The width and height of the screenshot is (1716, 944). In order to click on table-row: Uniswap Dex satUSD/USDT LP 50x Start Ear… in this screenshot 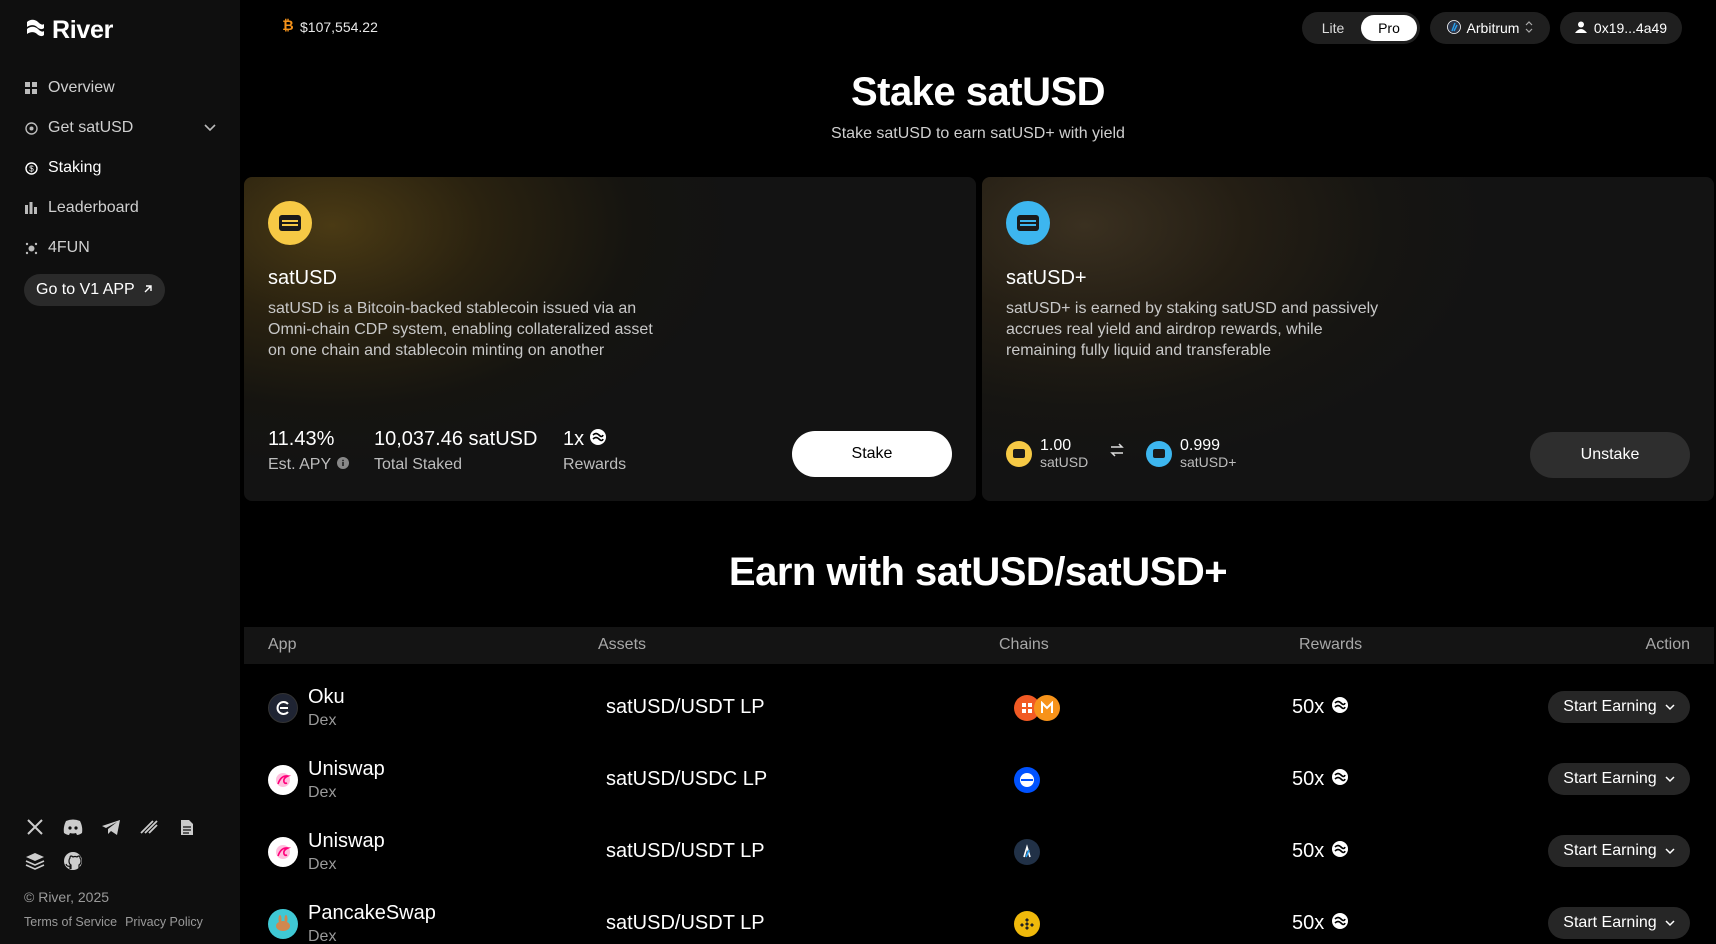, I will do `click(979, 852)`.